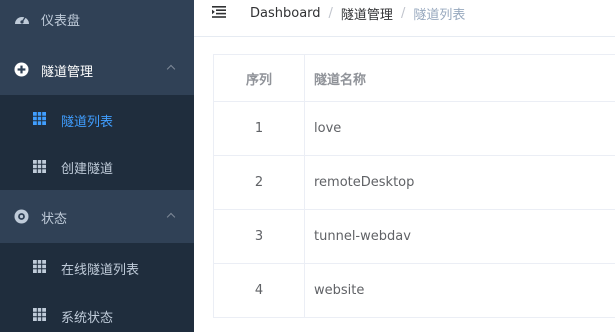 The width and height of the screenshot is (615, 332). Describe the element at coordinates (285, 13) in the screenshot. I see `breadcrumb-dashboard: Dashboard` at that location.